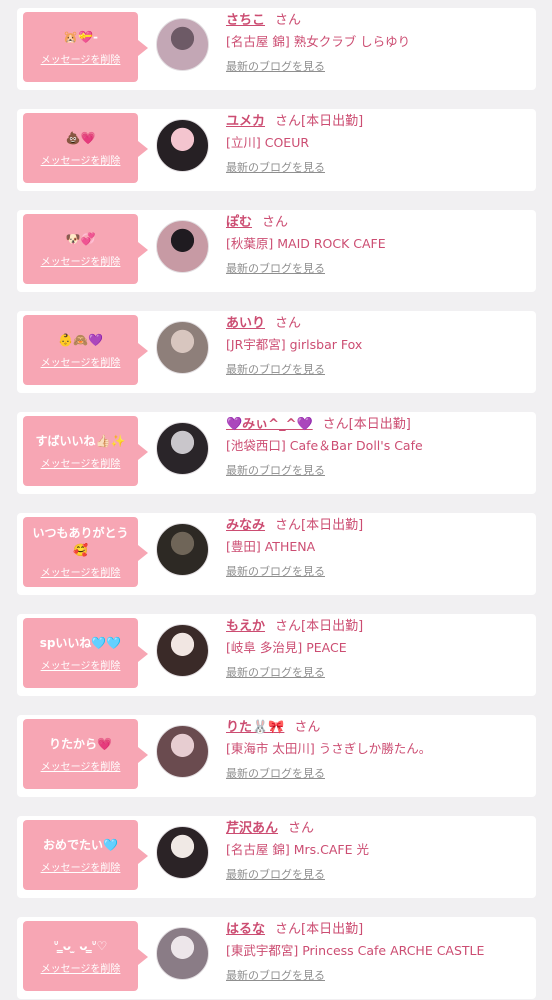 The width and height of the screenshot is (552, 1000). Describe the element at coordinates (378, 245) in the screenshot. I see `profile-info: ぽむ さん [秋葉原] MAID ROCK CAFE 最新のブログを見る` at that location.